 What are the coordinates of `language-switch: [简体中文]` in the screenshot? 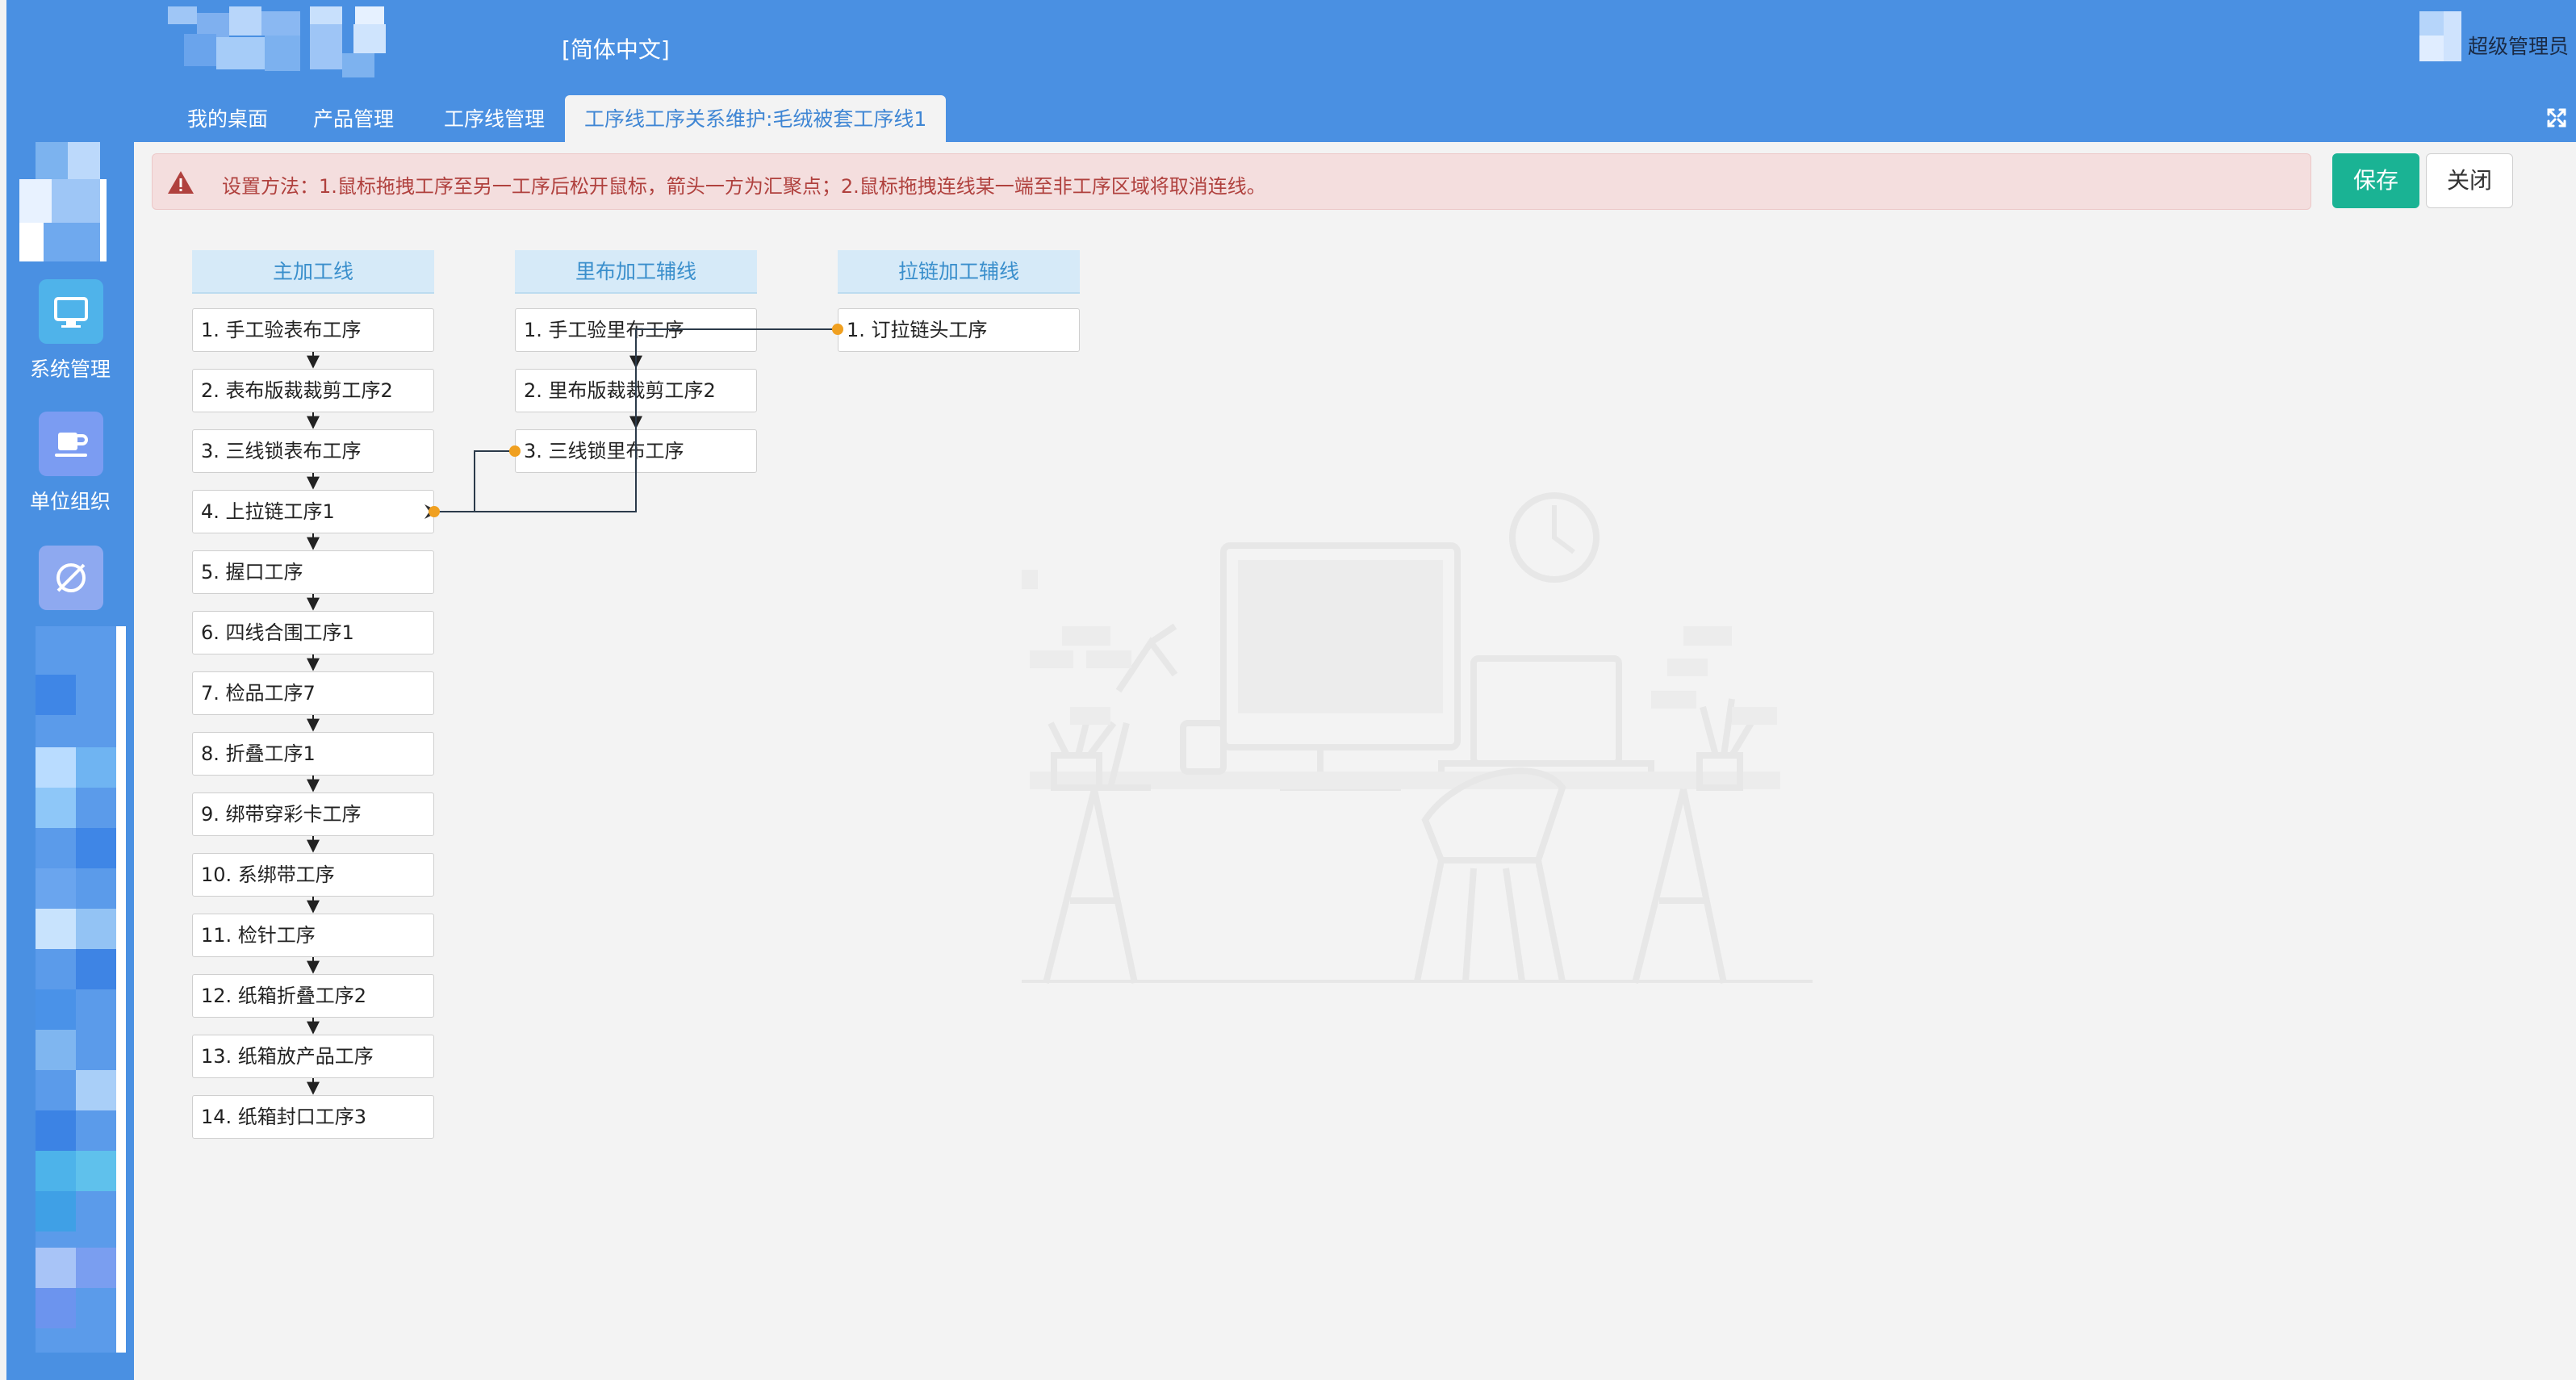 It's located at (616, 48).